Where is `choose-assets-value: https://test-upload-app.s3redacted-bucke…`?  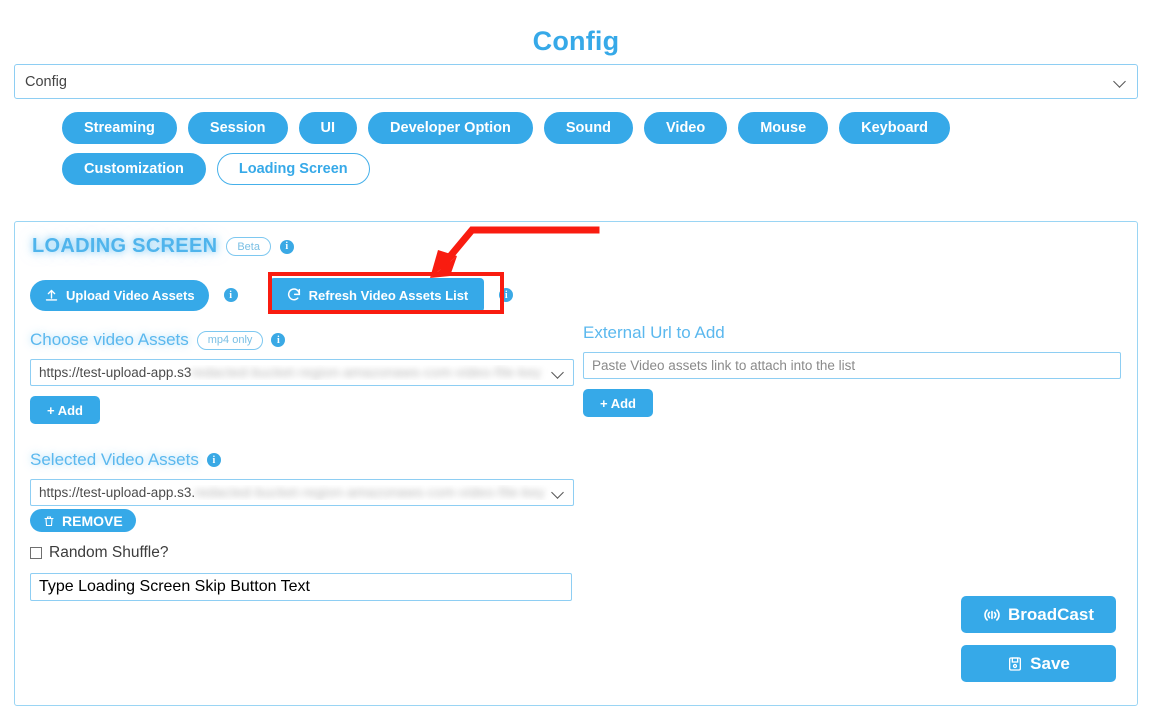 choose-assets-value: https://test-upload-app.s3redacted-bucke… is located at coordinates (295, 372).